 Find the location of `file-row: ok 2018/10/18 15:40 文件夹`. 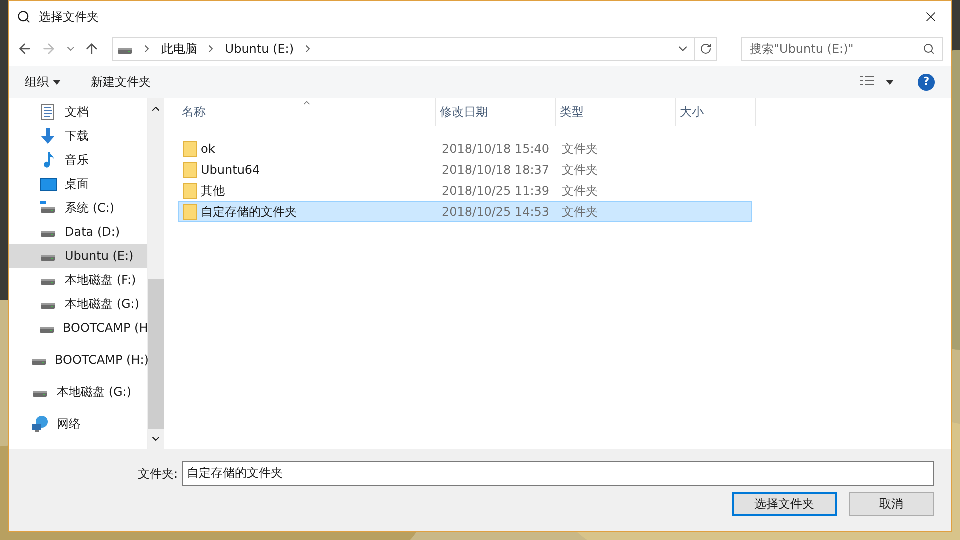

file-row: ok 2018/10/18 15:40 文件夹 is located at coordinates (465, 148).